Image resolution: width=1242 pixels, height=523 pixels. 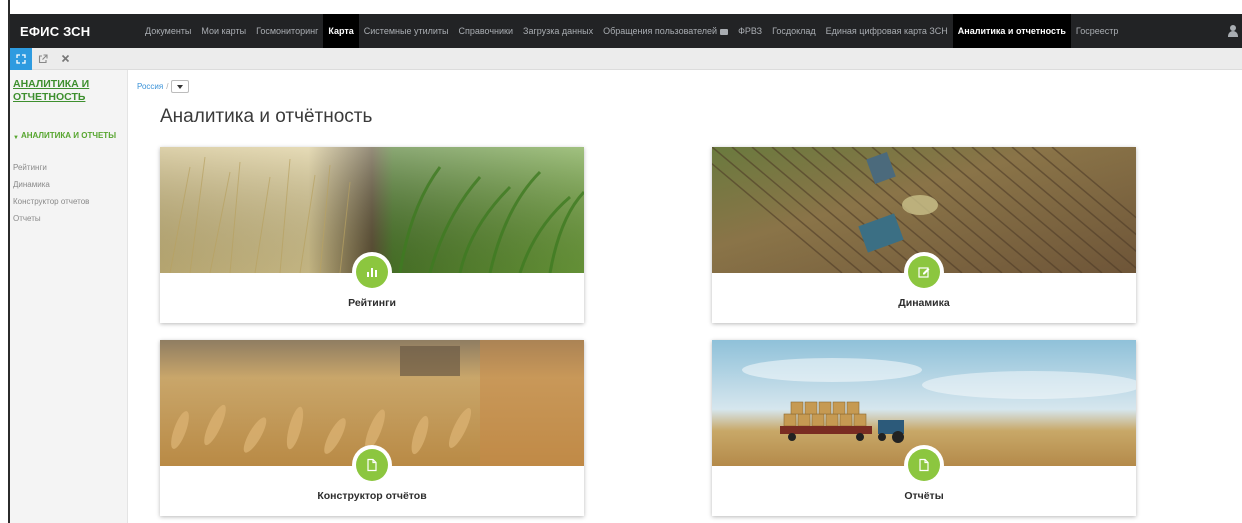 What do you see at coordinates (21, 58) in the screenshot?
I see `expand-icon` at bounding box center [21, 58].